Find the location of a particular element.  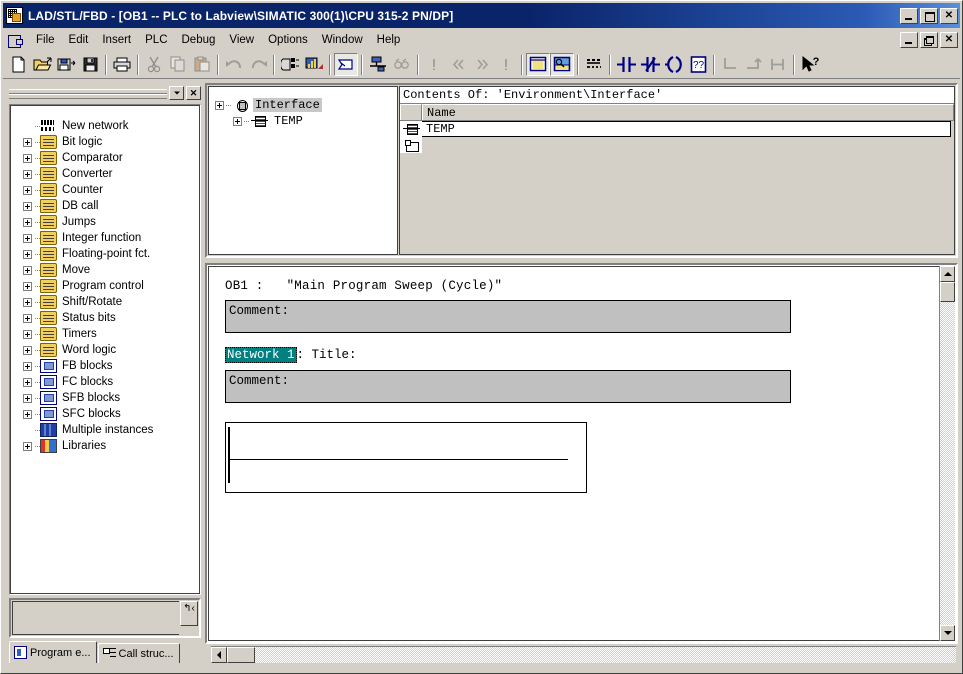

editor-vertical-scrollbar is located at coordinates (947, 453).